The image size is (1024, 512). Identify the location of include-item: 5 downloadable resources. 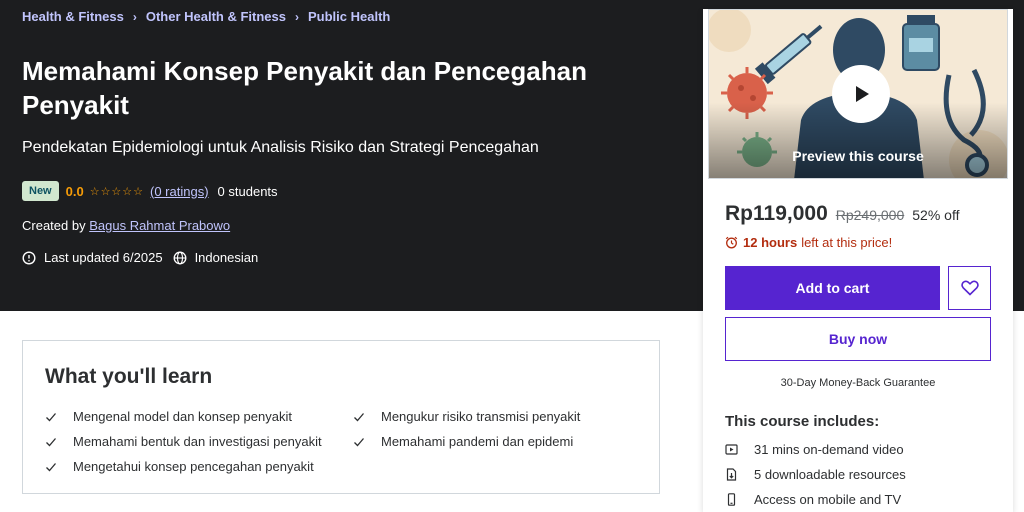
(815, 474).